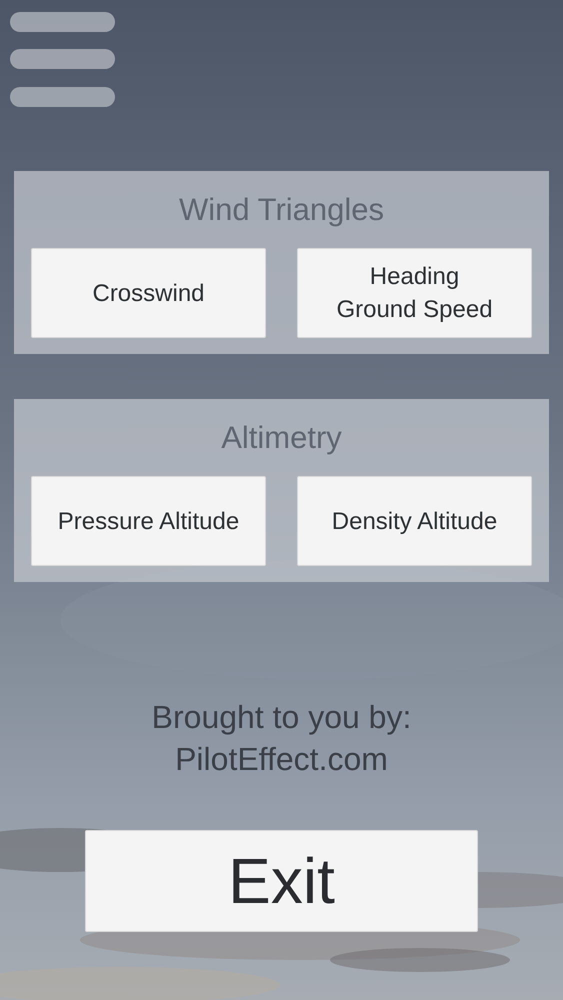 This screenshot has height=1000, width=563. I want to click on website-text: PilotEffect.com, so click(281, 759).